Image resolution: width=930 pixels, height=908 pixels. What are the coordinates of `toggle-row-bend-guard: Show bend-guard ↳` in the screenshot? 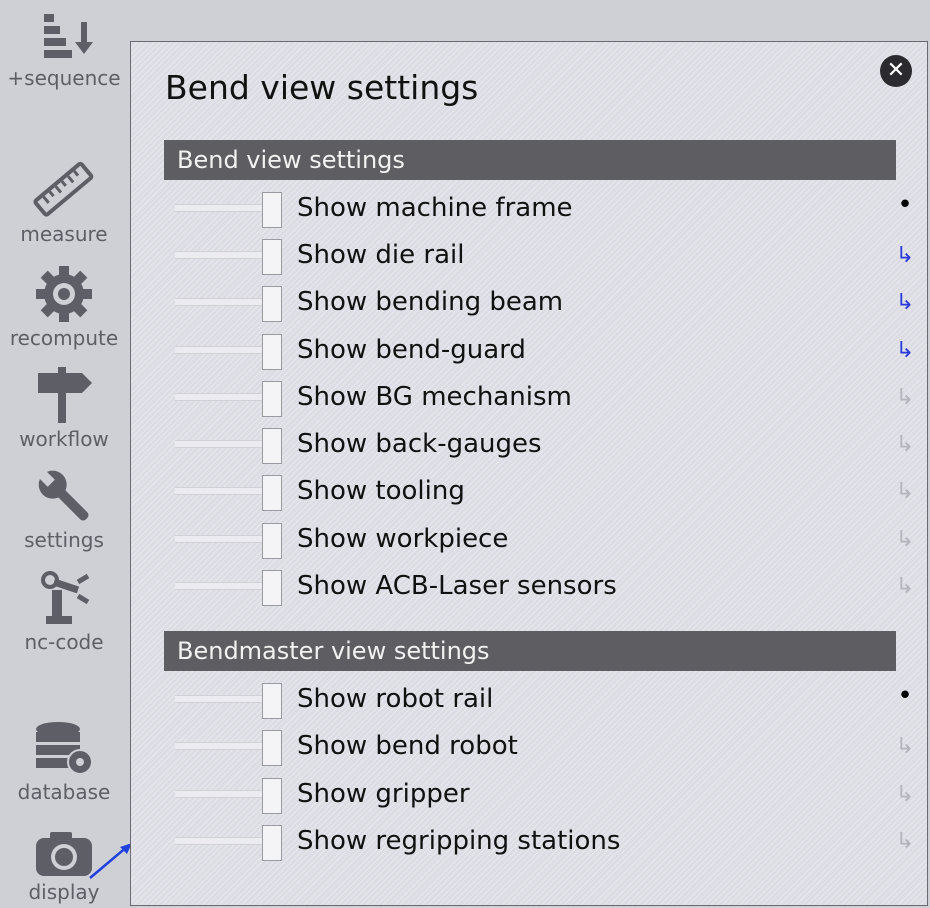 It's located at (545, 354).